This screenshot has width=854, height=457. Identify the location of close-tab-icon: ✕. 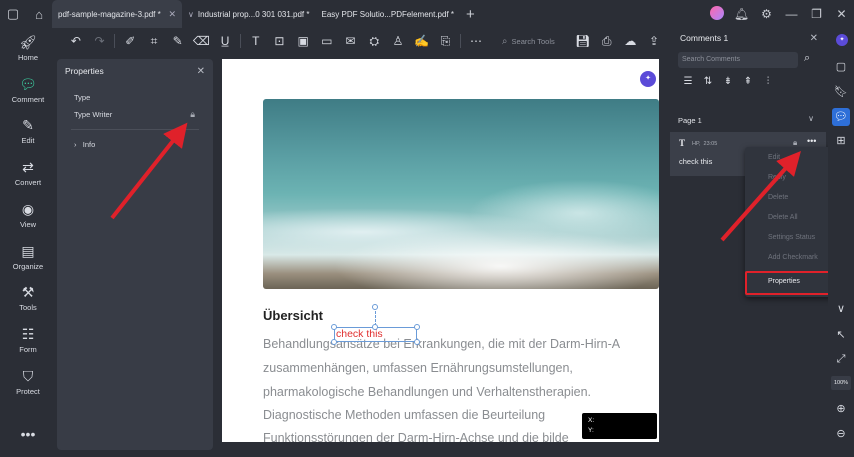
(172, 14).